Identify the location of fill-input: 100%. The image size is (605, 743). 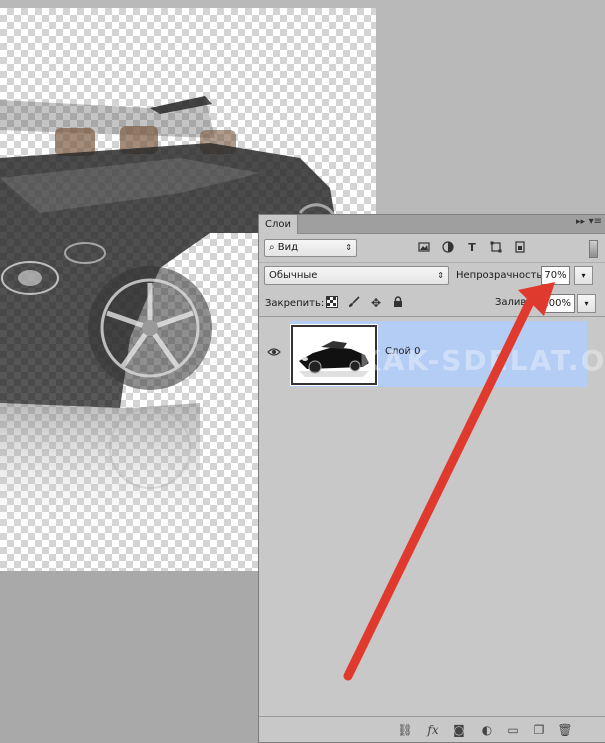
(558, 303).